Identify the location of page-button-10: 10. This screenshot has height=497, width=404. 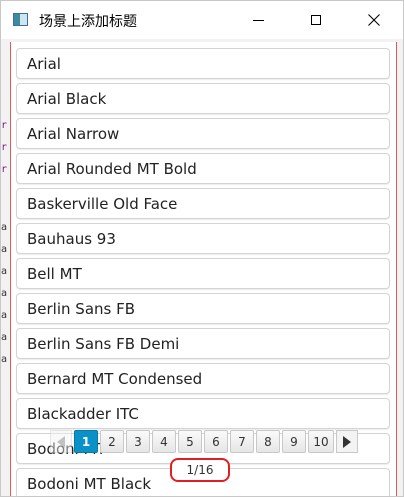
(321, 441).